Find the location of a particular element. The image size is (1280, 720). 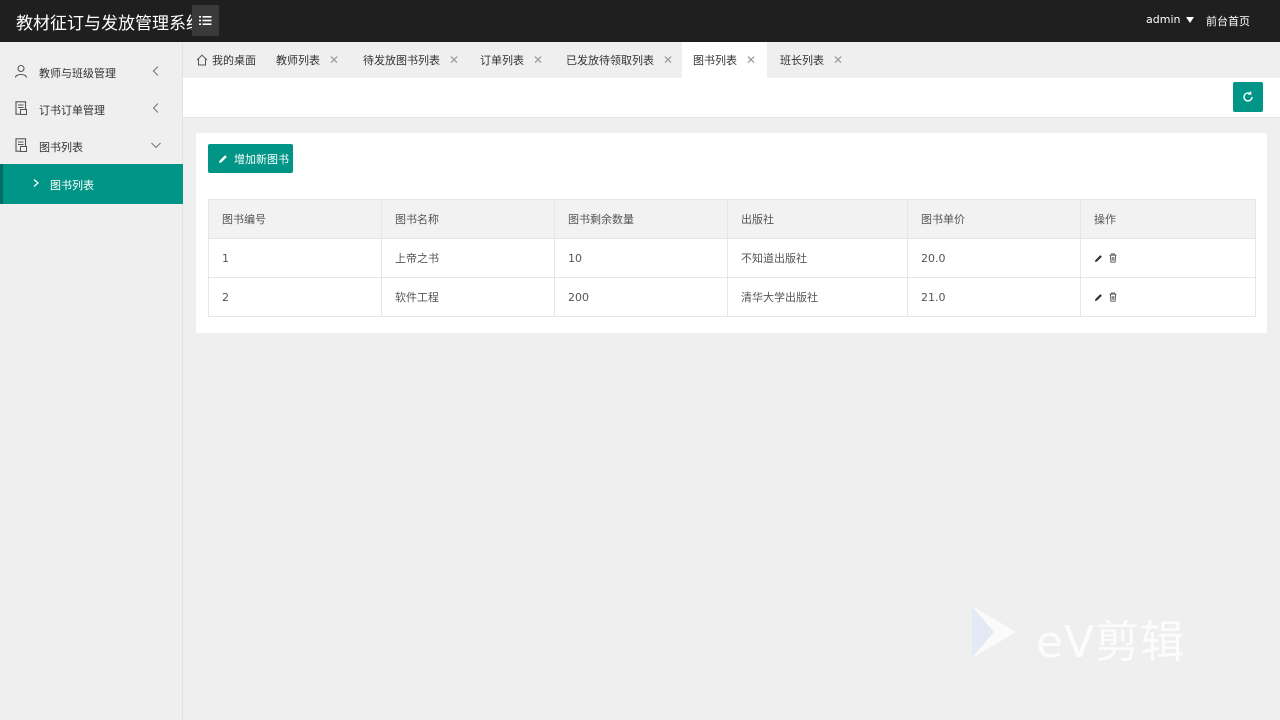

sidebar-item-books: 图书列表 is located at coordinates (91, 145).